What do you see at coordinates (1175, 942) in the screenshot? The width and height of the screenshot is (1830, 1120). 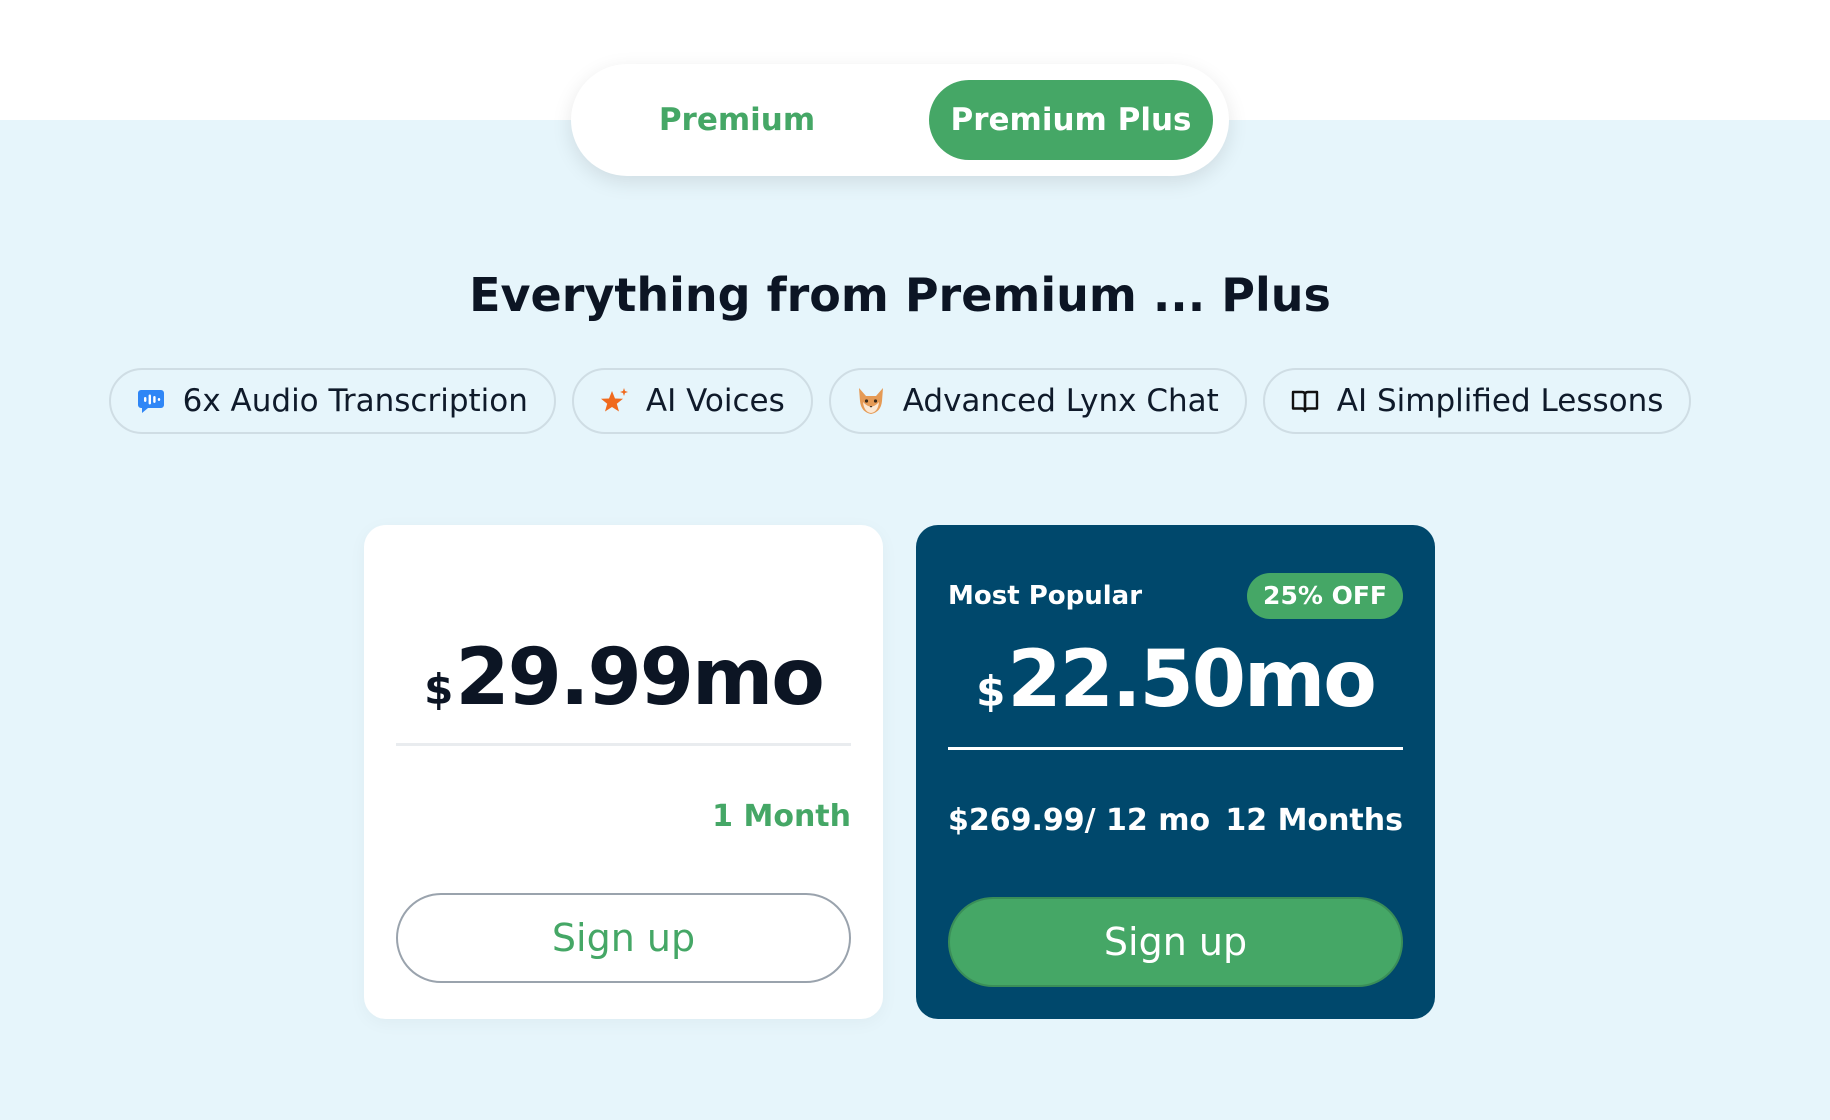 I see `signup-button-yearly: Sign up` at bounding box center [1175, 942].